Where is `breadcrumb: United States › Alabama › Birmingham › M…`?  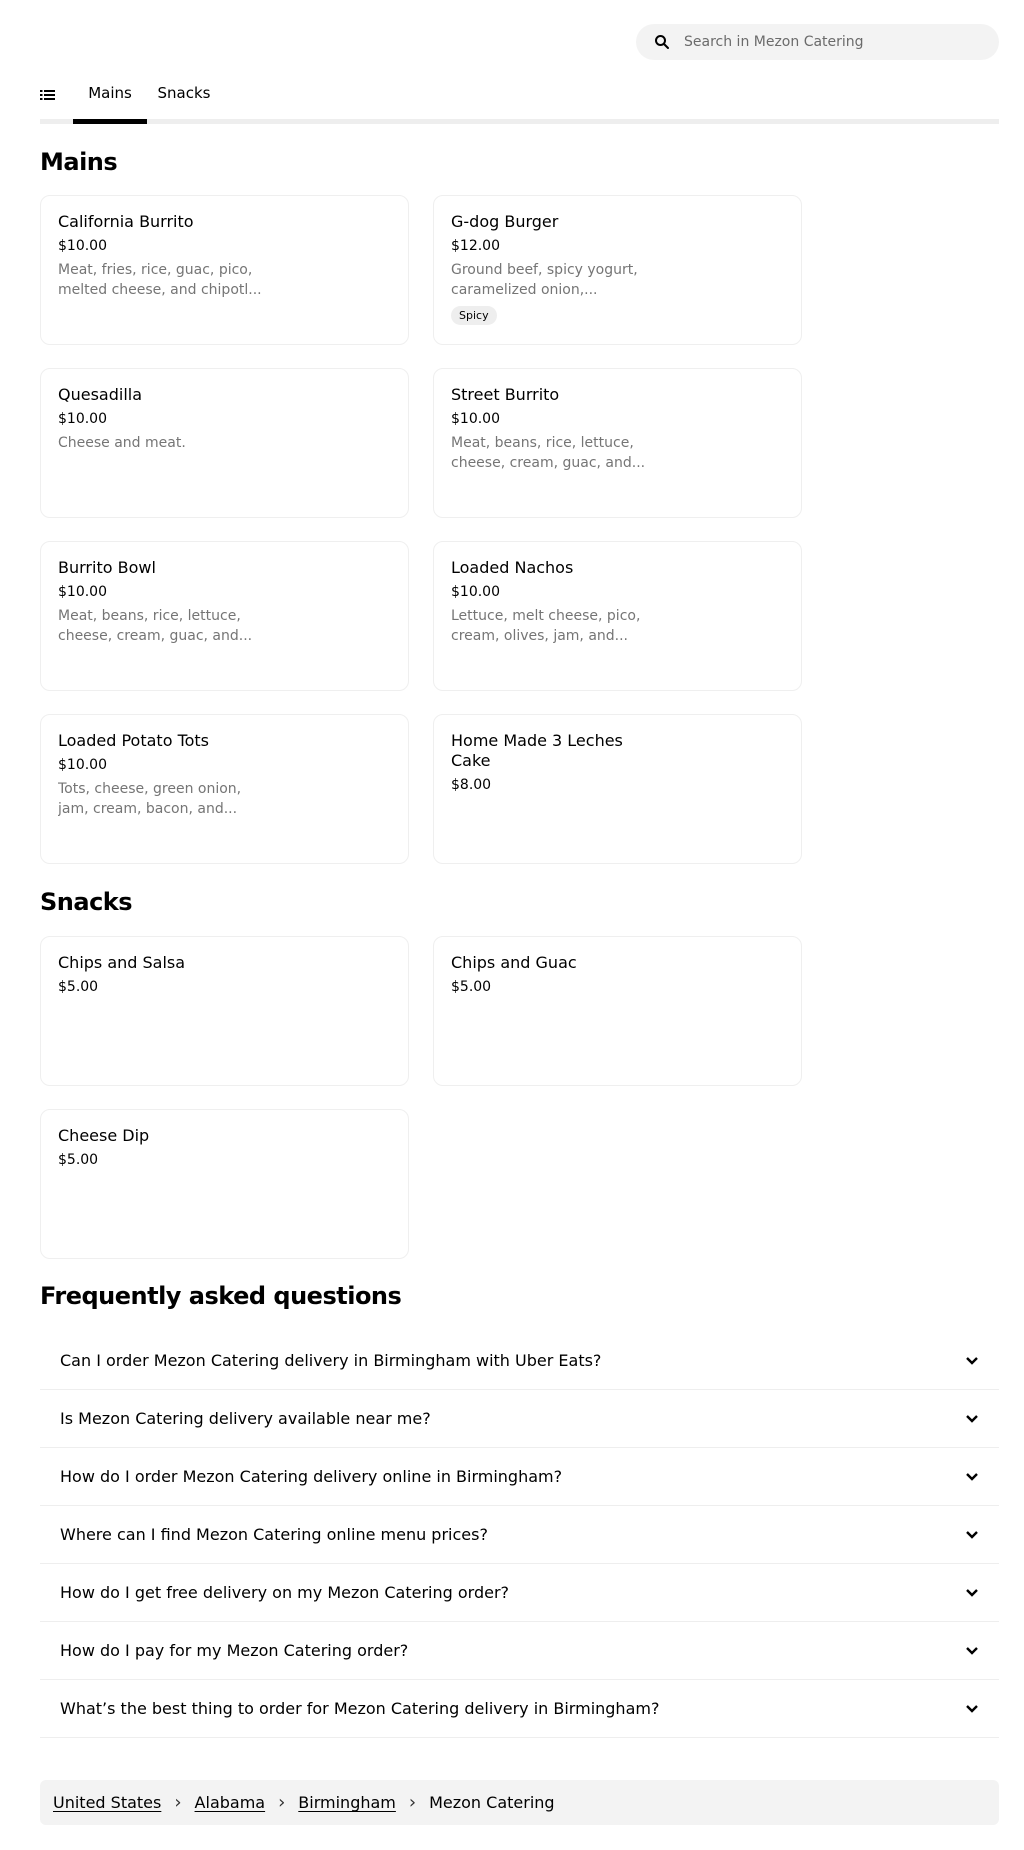 breadcrumb: United States › Alabama › Birmingham › M… is located at coordinates (519, 1802).